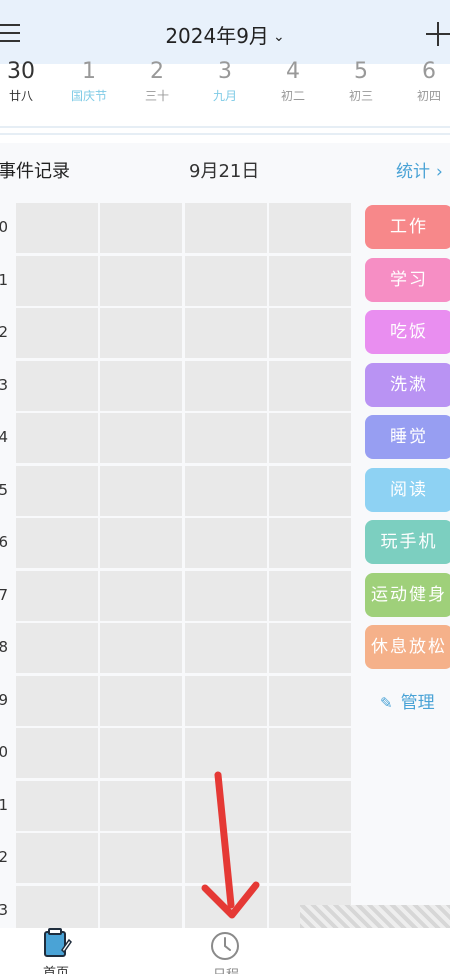 The height and width of the screenshot is (974, 450). Describe the element at coordinates (428, 96) in the screenshot. I see `day-lunar: 初四` at that location.